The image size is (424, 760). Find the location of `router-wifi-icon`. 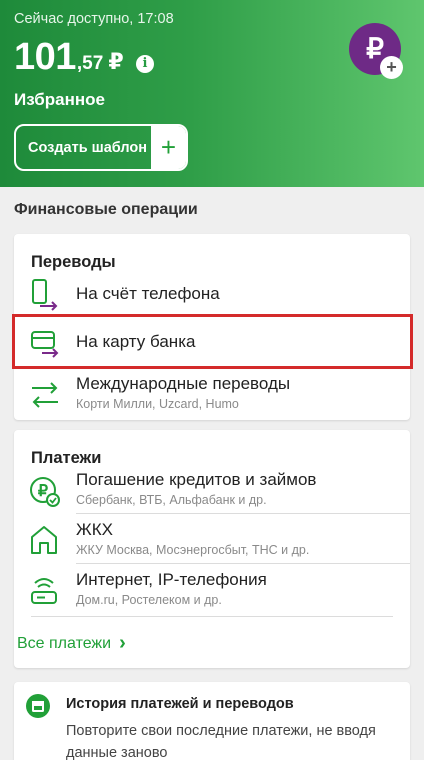

router-wifi-icon is located at coordinates (44, 591).